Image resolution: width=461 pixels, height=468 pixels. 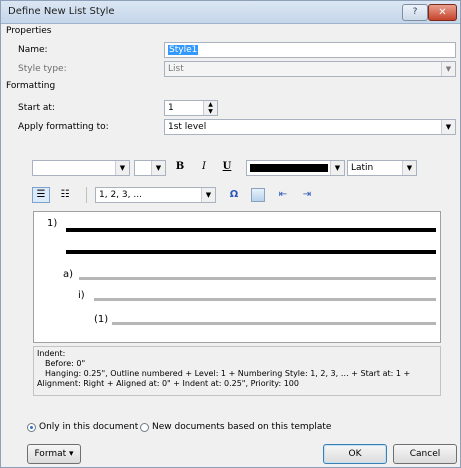 I want to click on picture-icon, so click(x=258, y=195).